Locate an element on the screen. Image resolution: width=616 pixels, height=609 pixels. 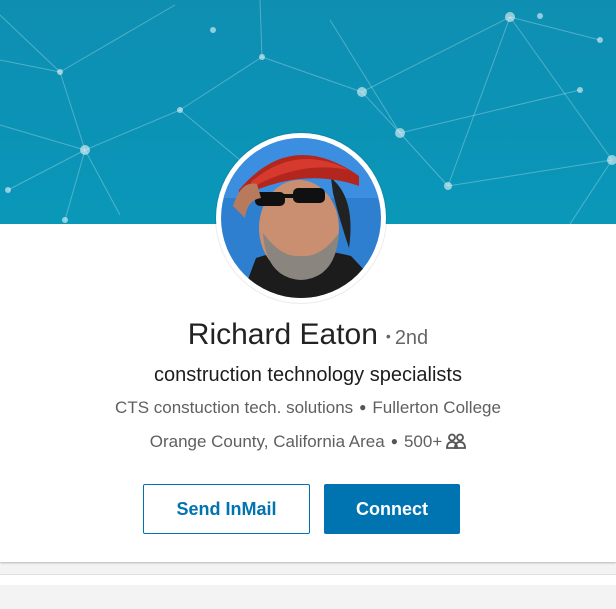
connection-degree: • 2nd is located at coordinates (407, 338).